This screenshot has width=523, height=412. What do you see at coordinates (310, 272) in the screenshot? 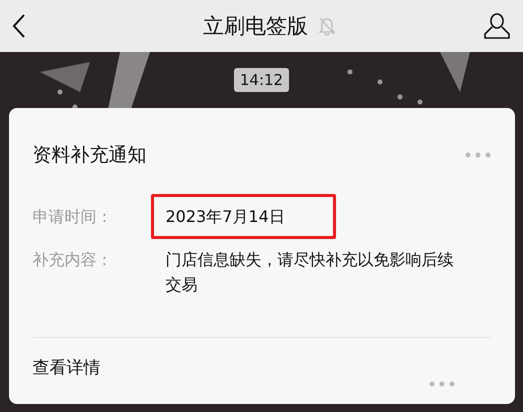
I see `field-value: 门店信息缺失，请尽快补充以免影响后续交易` at bounding box center [310, 272].